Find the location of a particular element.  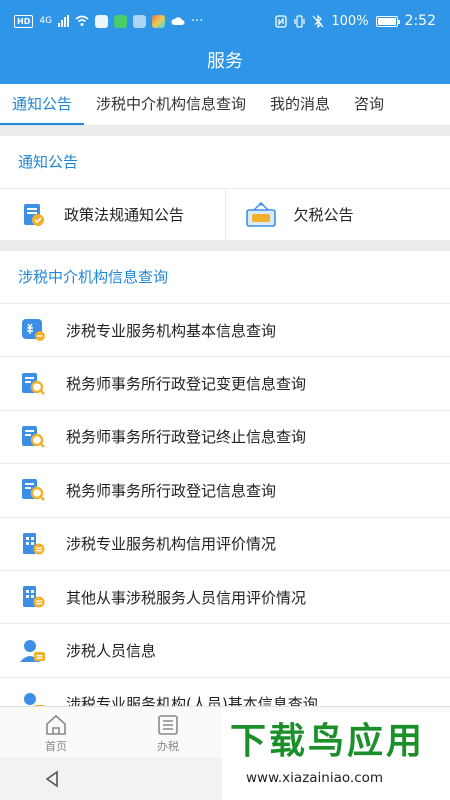

notice-section-title: 通知公告 is located at coordinates (225, 162).